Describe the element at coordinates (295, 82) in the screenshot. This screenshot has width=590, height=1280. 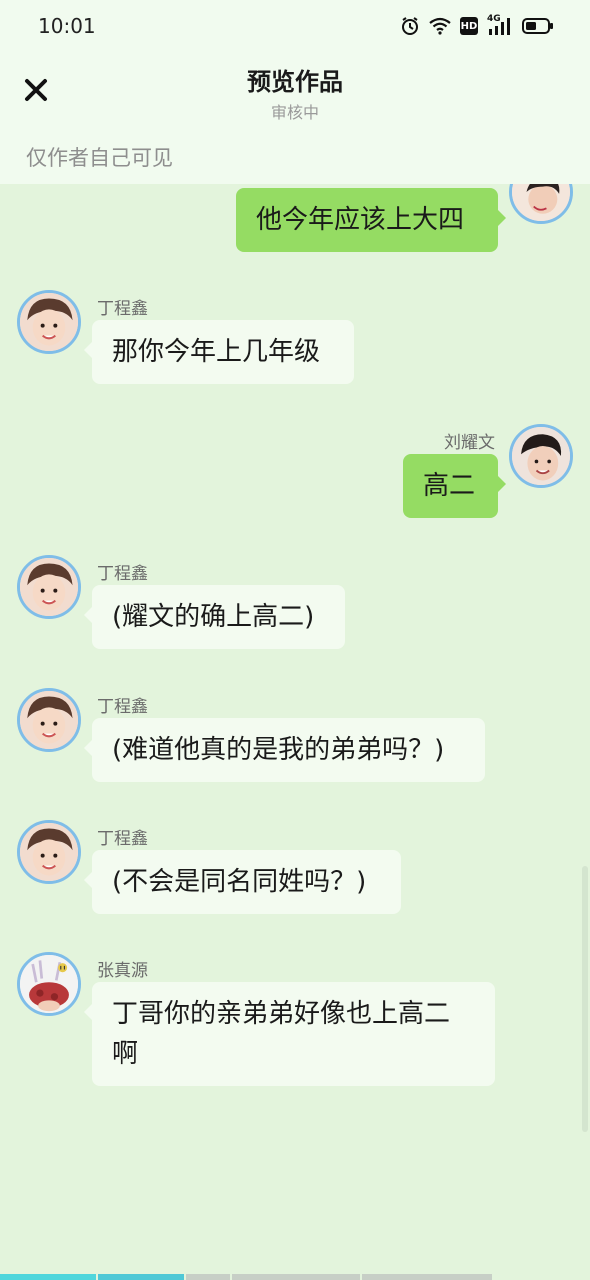
I see `page-title: 预览作品` at that location.